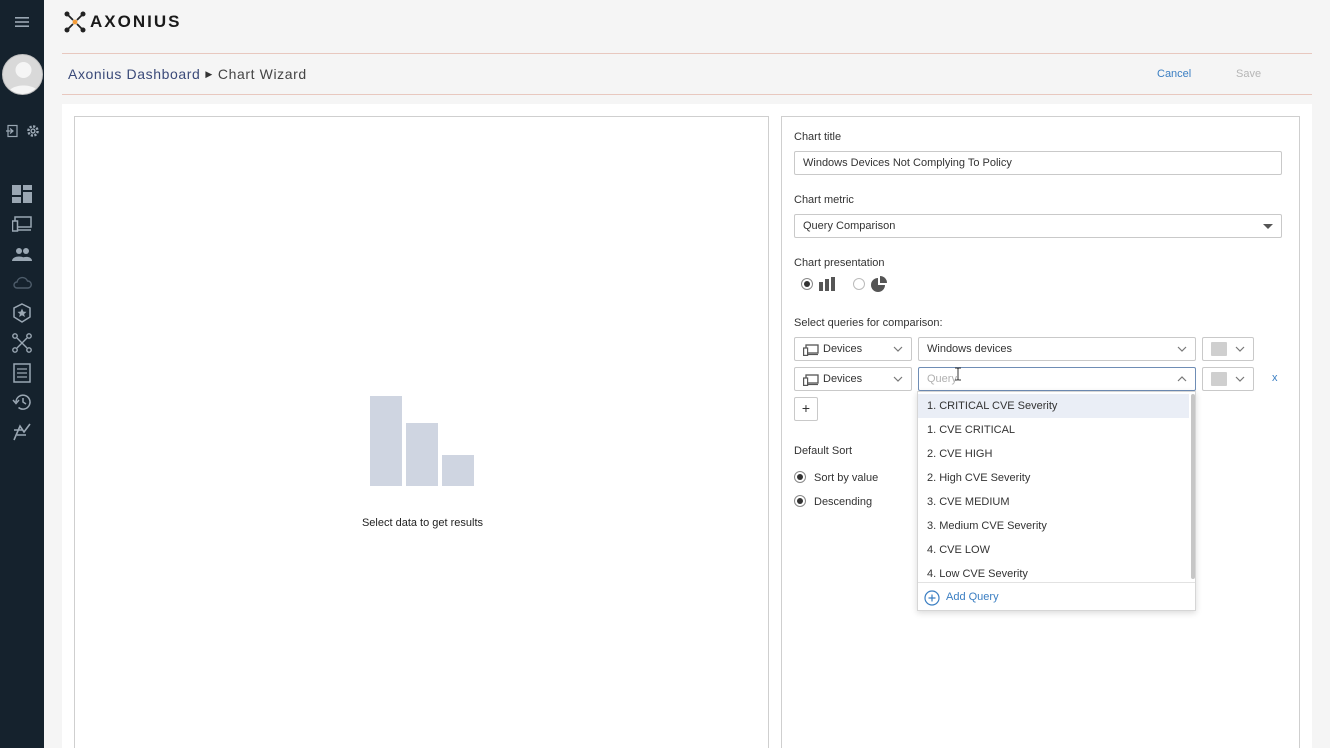  What do you see at coordinates (843, 502) in the screenshot?
I see `descending-label: Descending` at bounding box center [843, 502].